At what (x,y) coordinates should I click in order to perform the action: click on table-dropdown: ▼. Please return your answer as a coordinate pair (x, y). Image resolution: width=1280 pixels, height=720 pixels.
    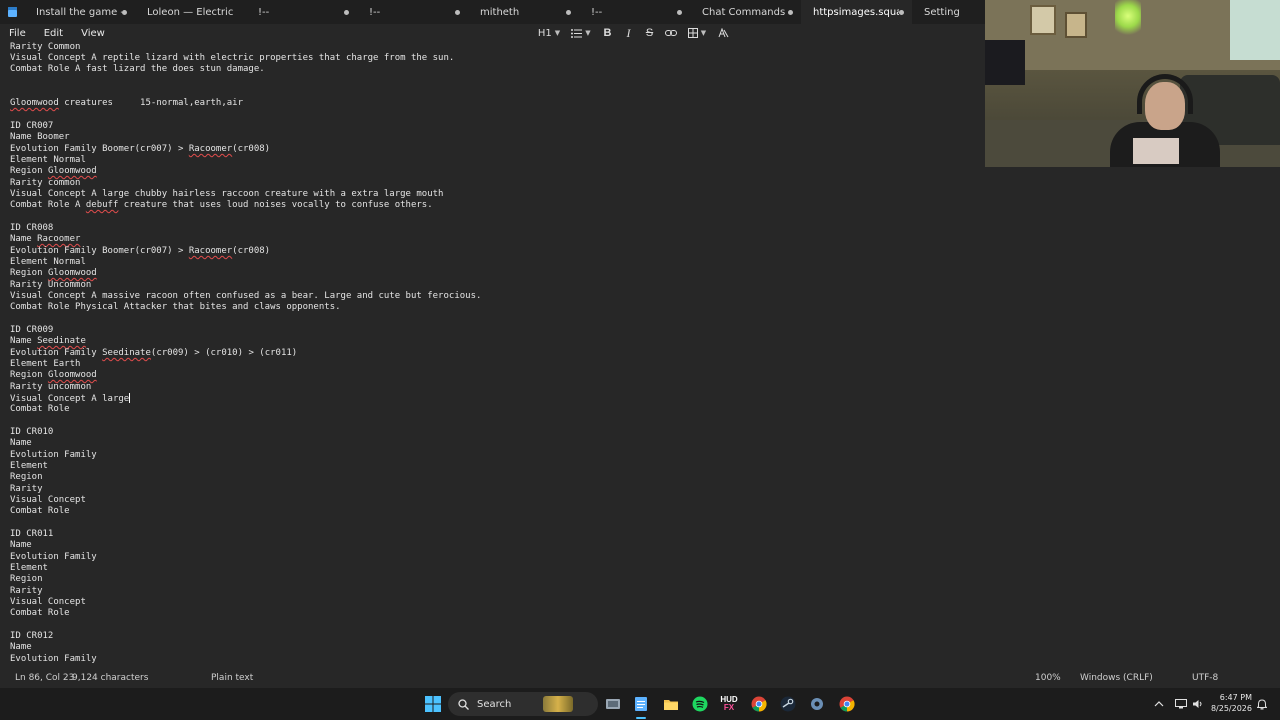
    Looking at the image, I should click on (697, 33).